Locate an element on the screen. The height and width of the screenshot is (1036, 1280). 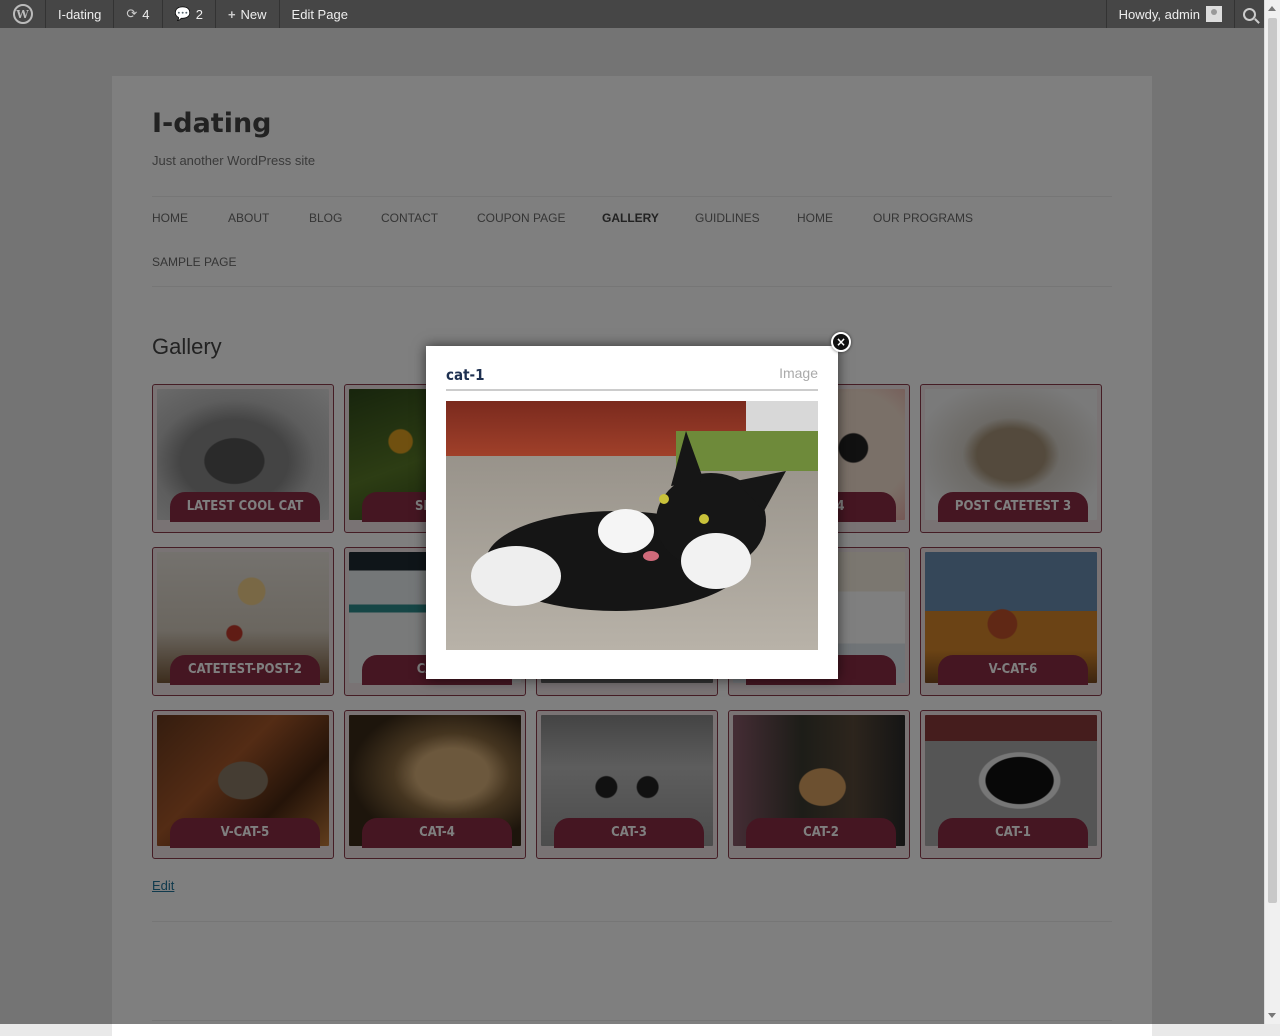
edit-page-label: Edit Page is located at coordinates (319, 14).